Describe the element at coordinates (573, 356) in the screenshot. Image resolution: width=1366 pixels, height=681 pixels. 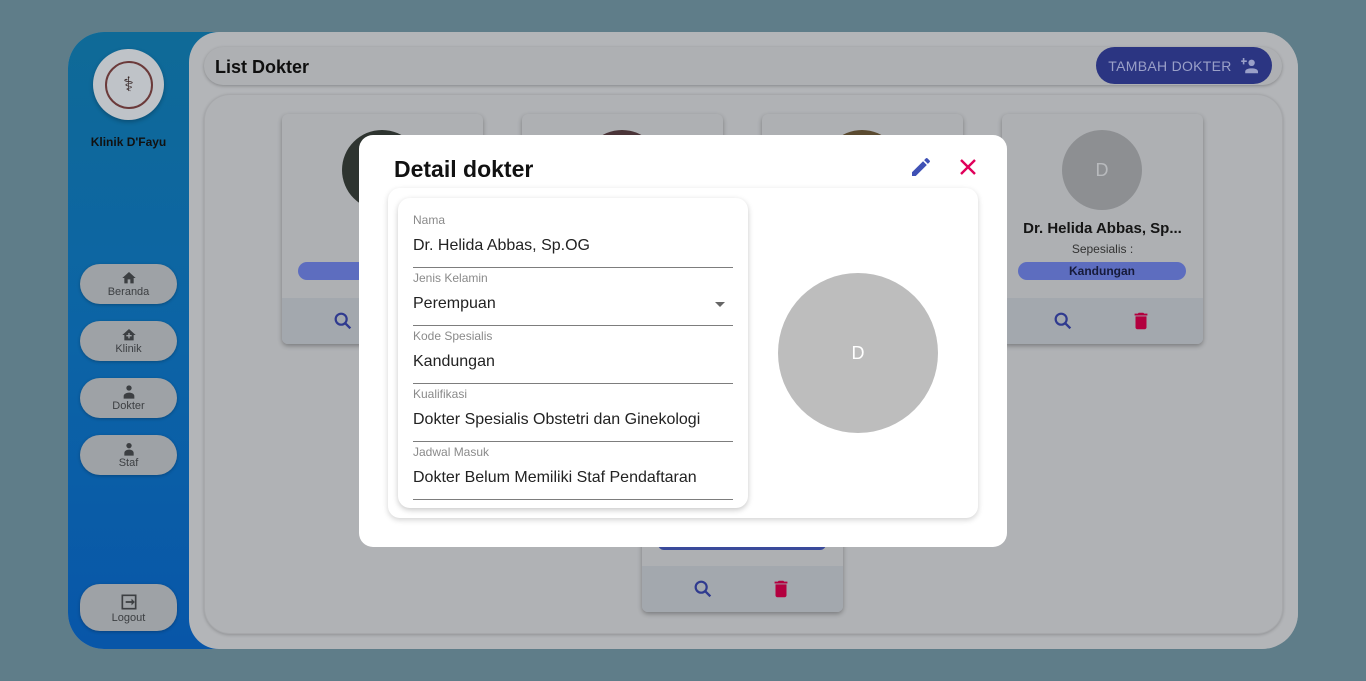
I see `specialty-code-field: Kode Spesialis Kandungan` at that location.